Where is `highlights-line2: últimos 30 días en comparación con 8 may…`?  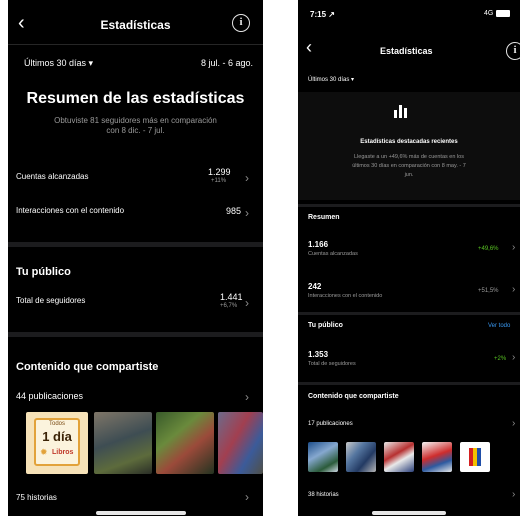
highlights-line2: últimos 30 días en comparación con 8 may… is located at coordinates (409, 166).